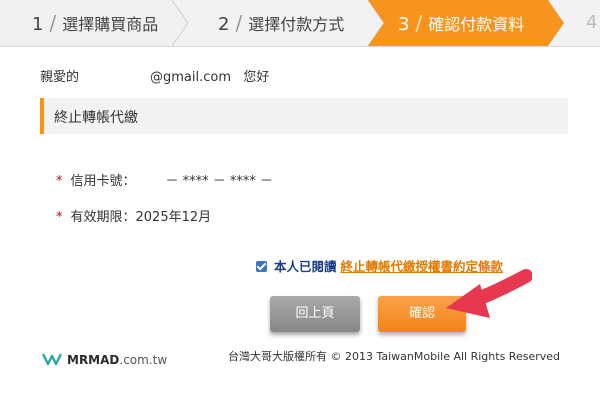 This screenshot has height=400, width=600. Describe the element at coordinates (592, 22) in the screenshot. I see `step-4: 4` at that location.